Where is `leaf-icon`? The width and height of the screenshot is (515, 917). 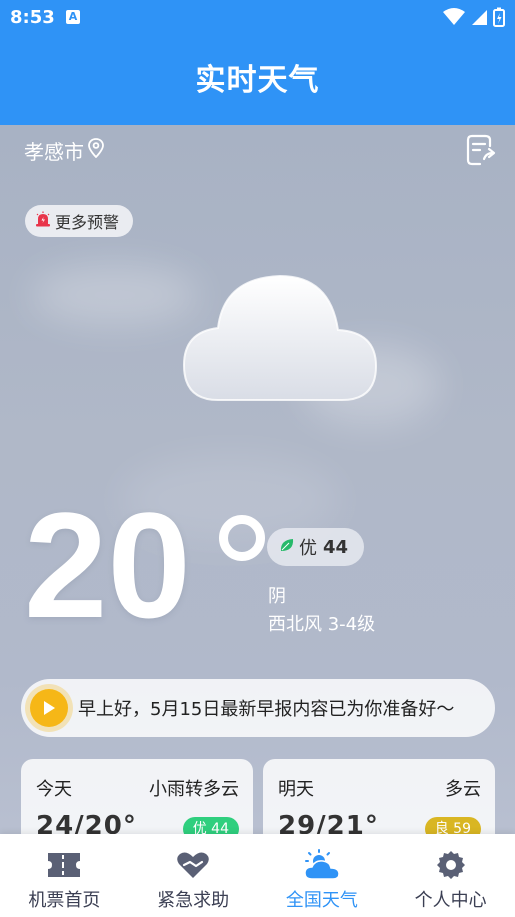 leaf-icon is located at coordinates (287, 547).